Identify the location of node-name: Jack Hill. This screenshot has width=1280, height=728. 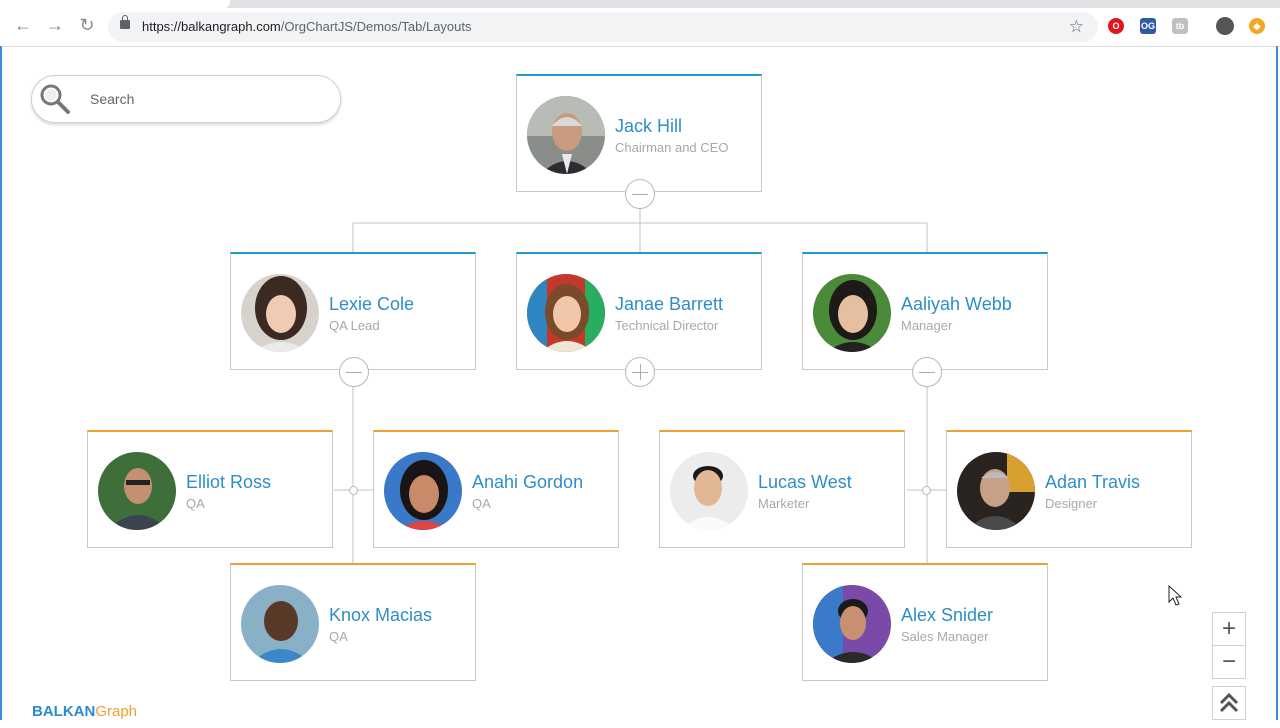
(649, 126).